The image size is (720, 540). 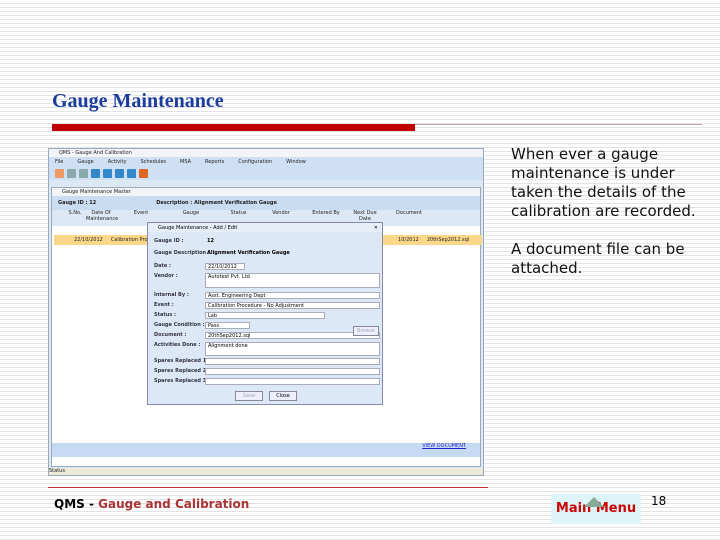 What do you see at coordinates (88, 240) in the screenshot?
I see `row-date: 22/10/2012` at bounding box center [88, 240].